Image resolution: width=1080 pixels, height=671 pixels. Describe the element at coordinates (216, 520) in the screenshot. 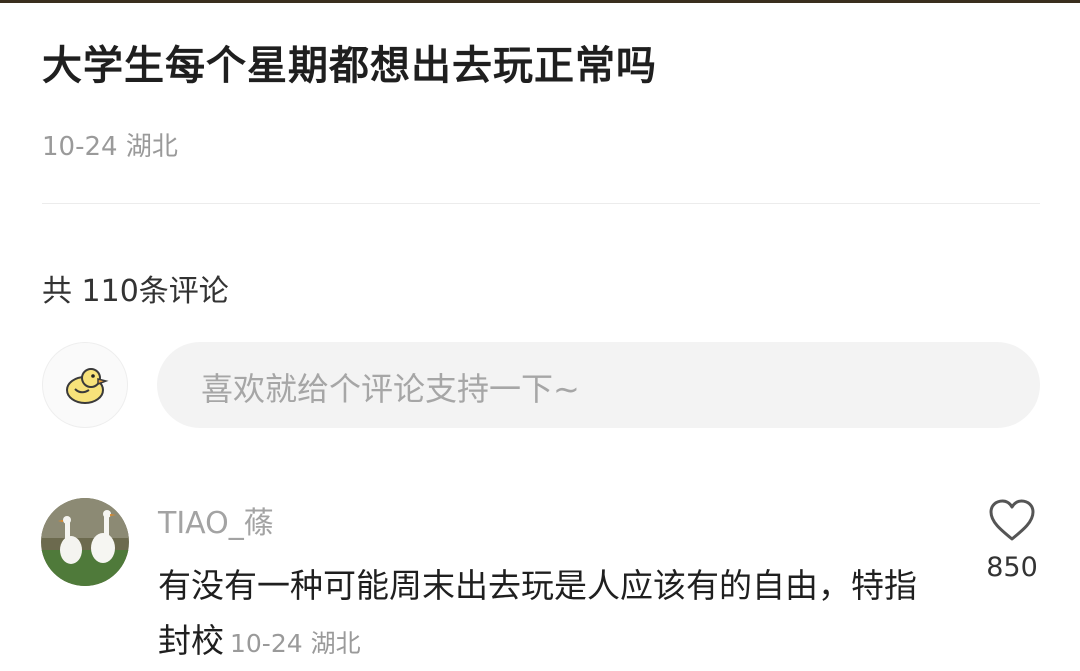

I see `commenter-username: TIAO_蓧` at that location.